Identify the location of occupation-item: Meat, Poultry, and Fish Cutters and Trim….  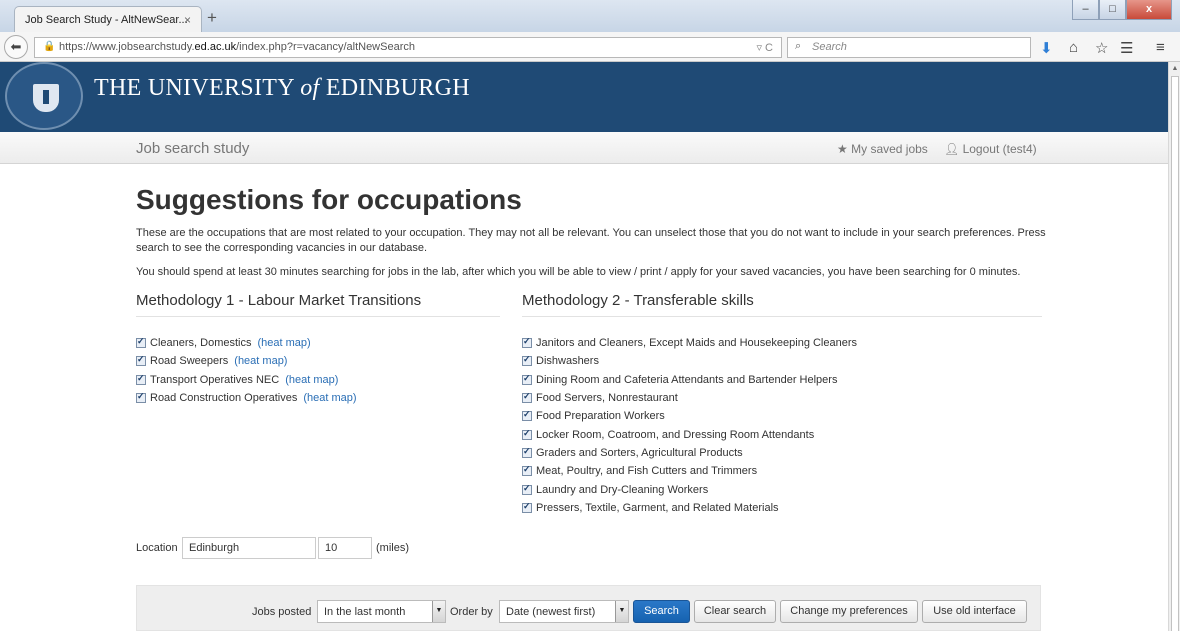
(782, 471).